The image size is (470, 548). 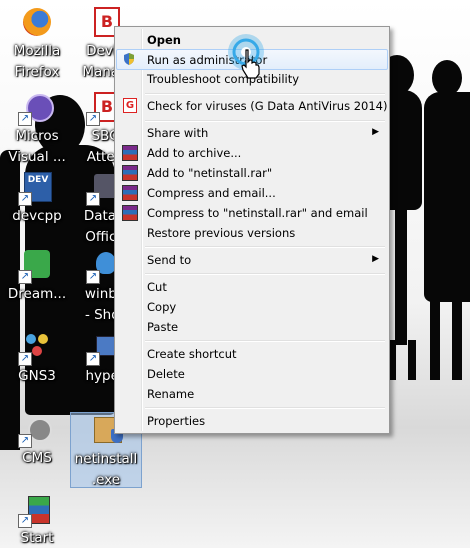 I want to click on firefox-icon, so click(x=37, y=22).